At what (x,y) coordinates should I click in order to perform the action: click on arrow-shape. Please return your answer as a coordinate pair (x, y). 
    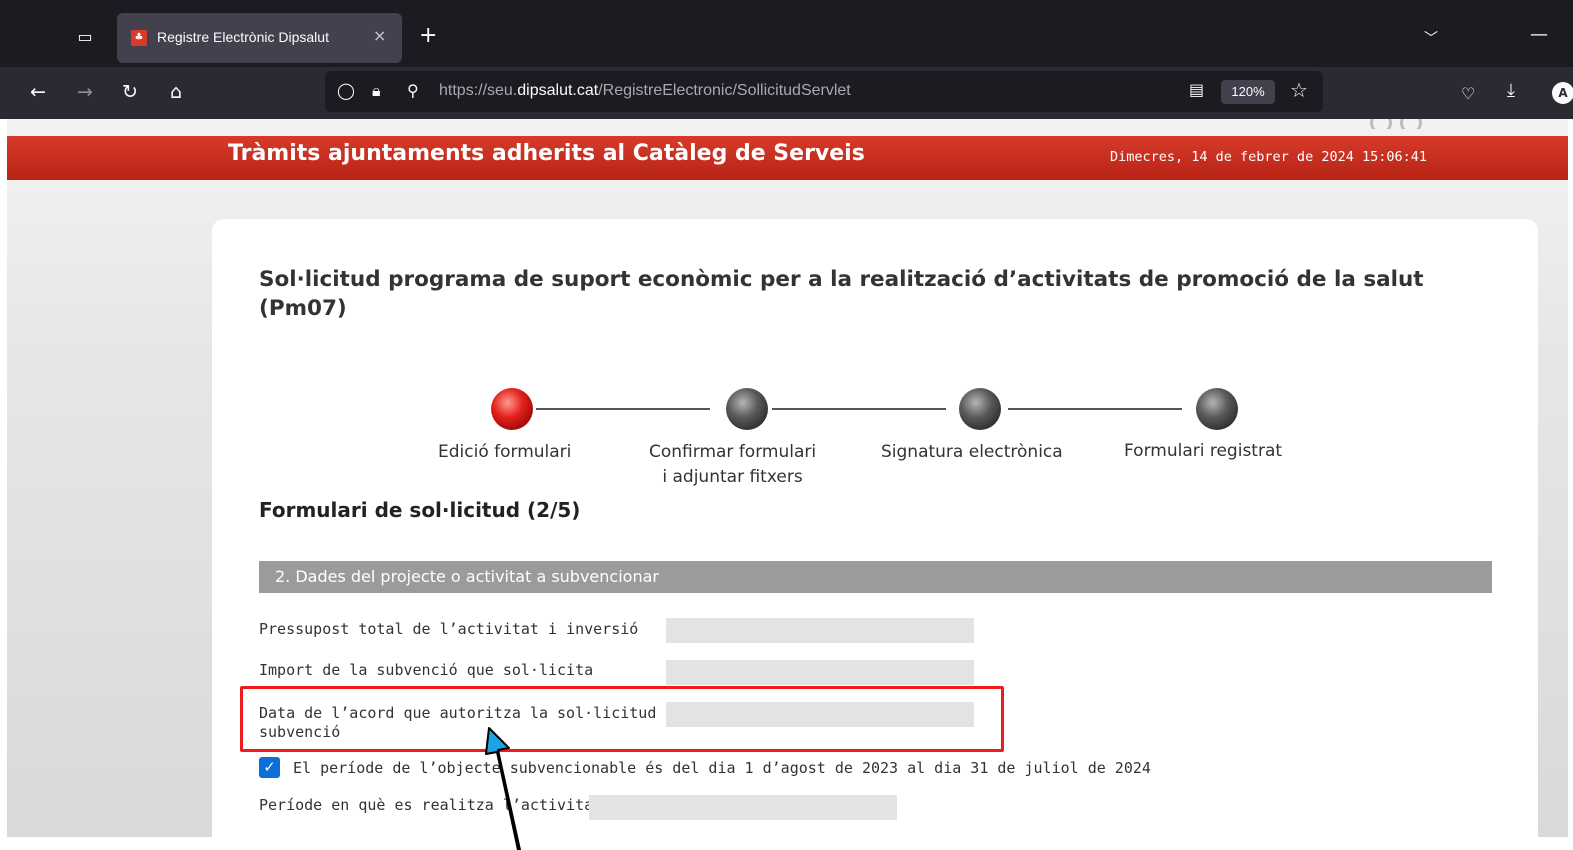
    Looking at the image, I should click on (503, 788).